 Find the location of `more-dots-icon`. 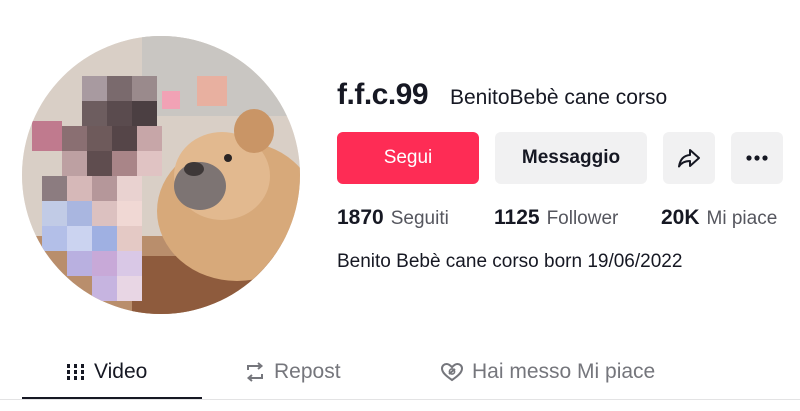

more-dots-icon is located at coordinates (757, 158).